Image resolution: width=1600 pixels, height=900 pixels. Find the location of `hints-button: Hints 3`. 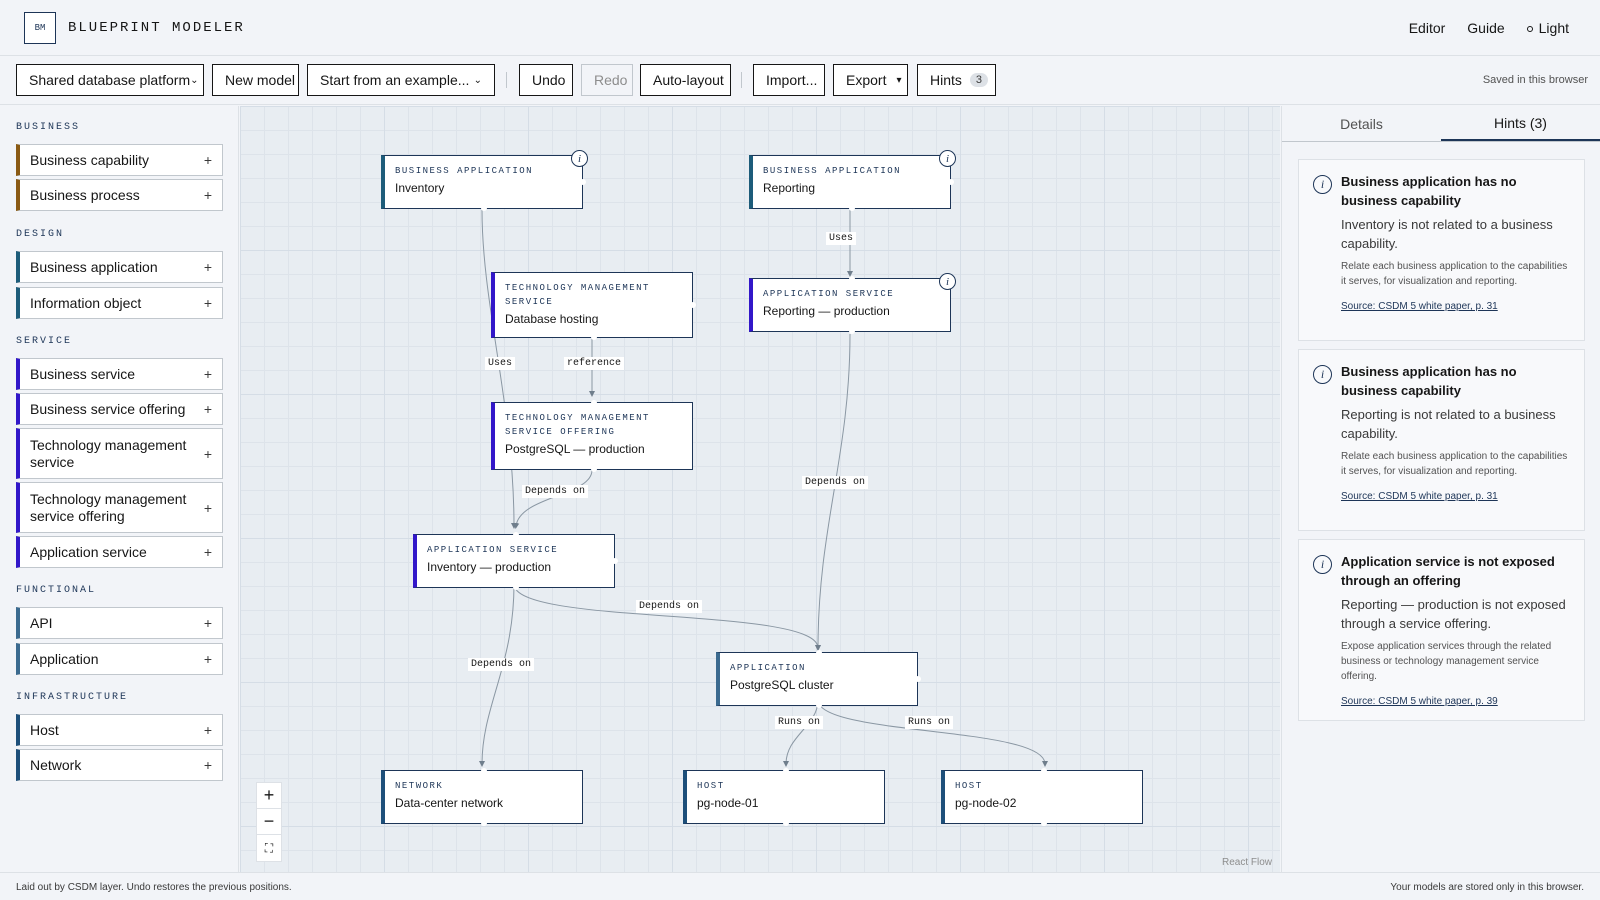

hints-button: Hints 3 is located at coordinates (956, 80).